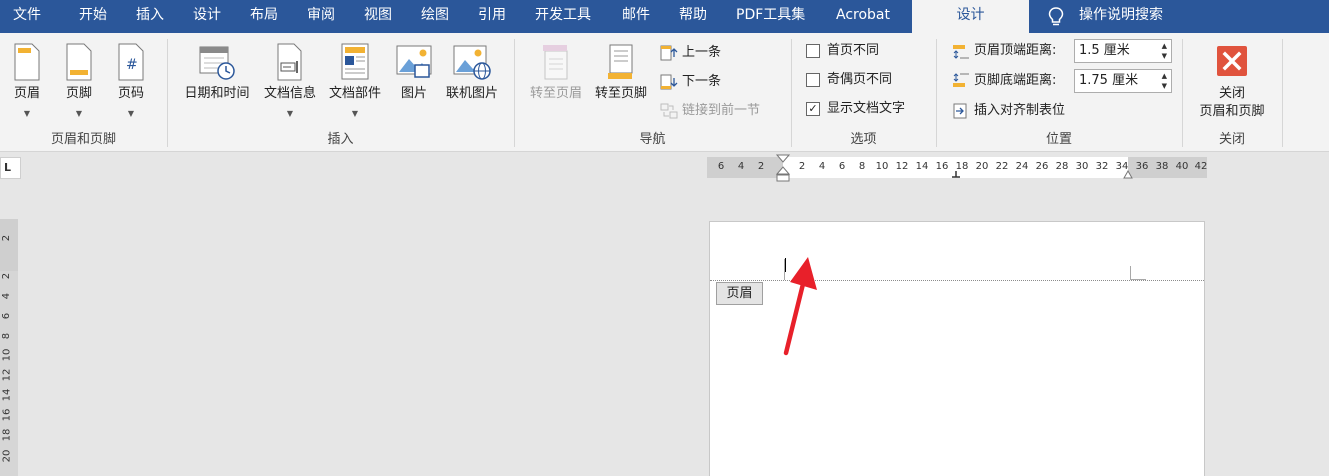 The width and height of the screenshot is (1329, 476). I want to click on tab-pdf-tools: PDF工具集, so click(770, 16).